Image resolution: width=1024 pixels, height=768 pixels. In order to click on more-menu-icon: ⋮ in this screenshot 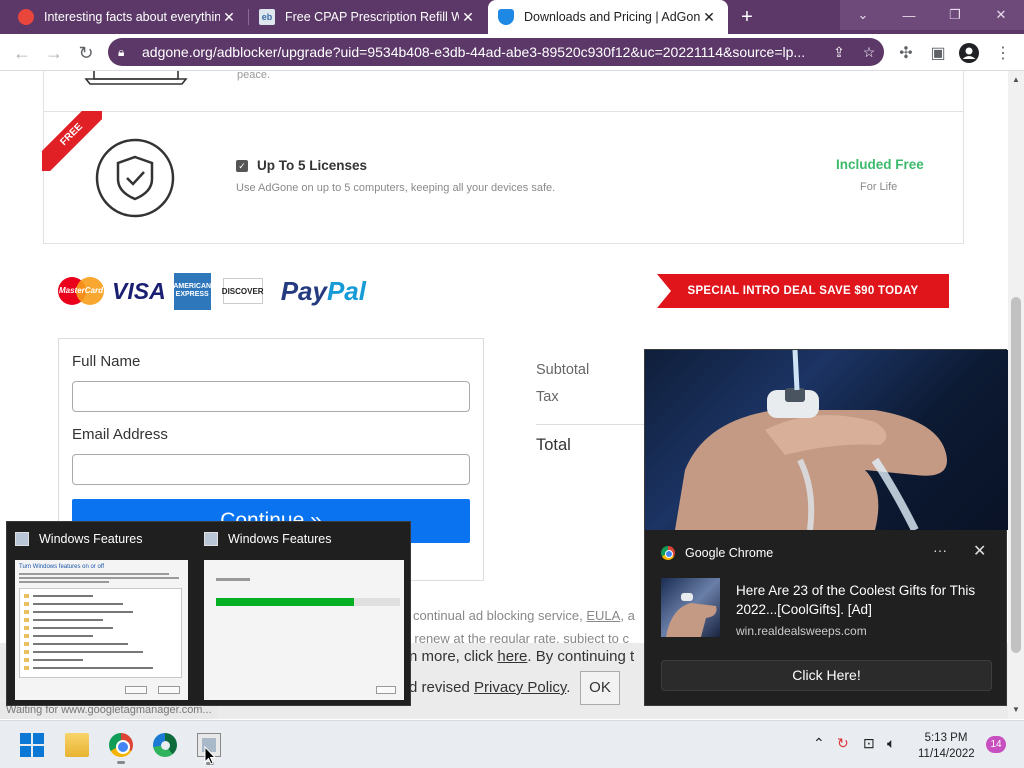, I will do `click(1003, 53)`.